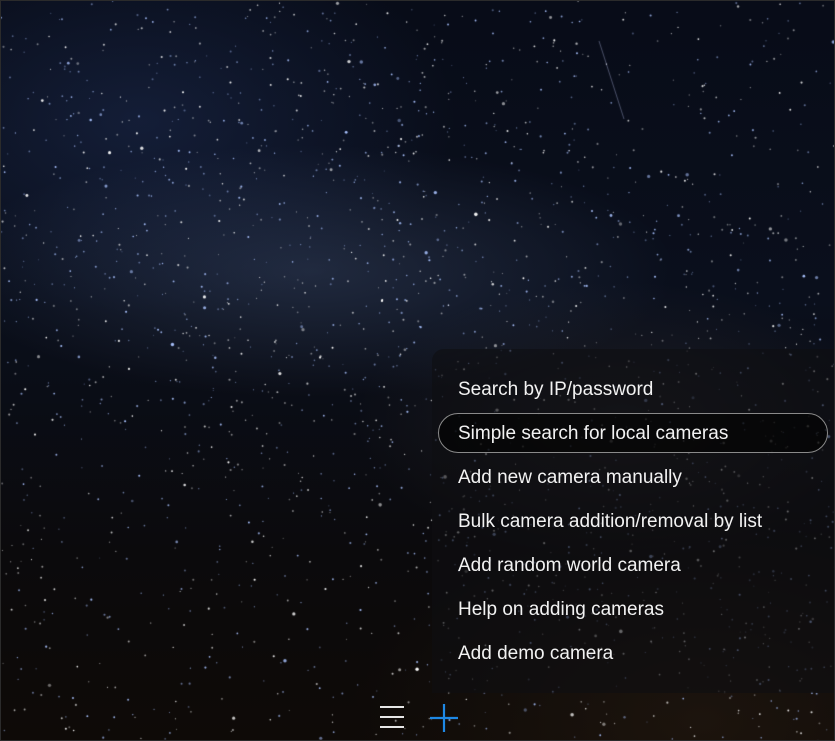 This screenshot has width=835, height=741. Describe the element at coordinates (633, 433) in the screenshot. I see `menu-item-simple-search: Simple search for local cameras` at that location.